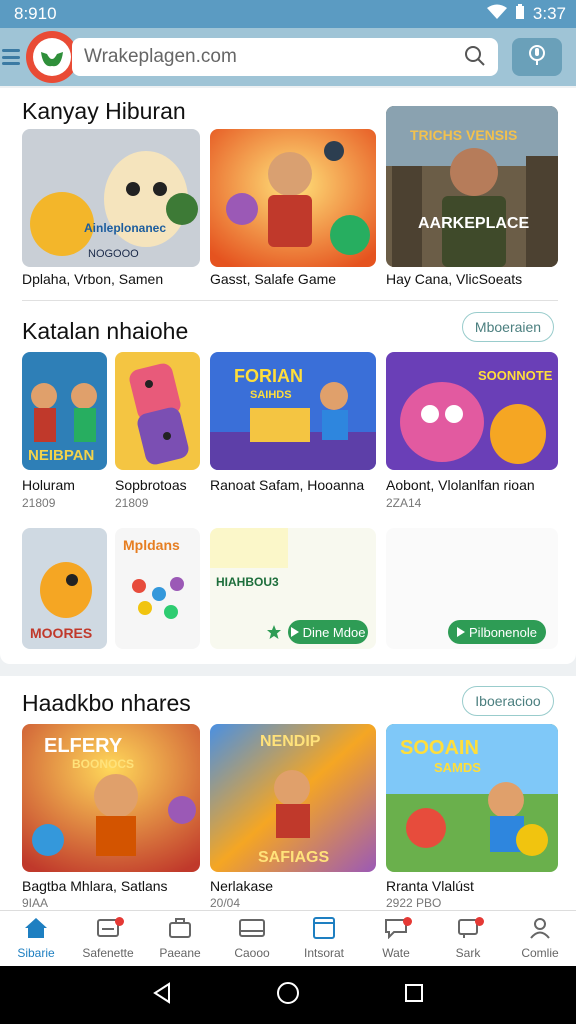 This screenshot has height=1024, width=576. I want to click on app-thumbnail: FORIAN SAIHDS, so click(293, 411).